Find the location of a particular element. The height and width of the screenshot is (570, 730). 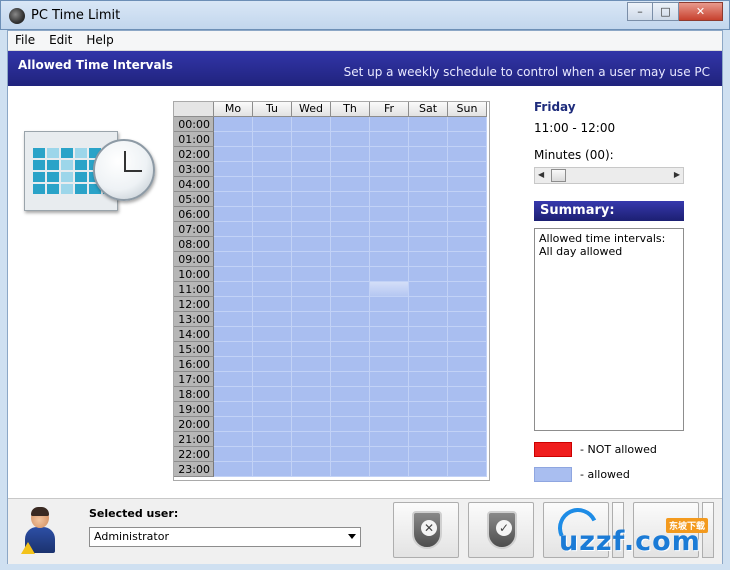

slider-left-arrow-icon: ◀ is located at coordinates (541, 174).